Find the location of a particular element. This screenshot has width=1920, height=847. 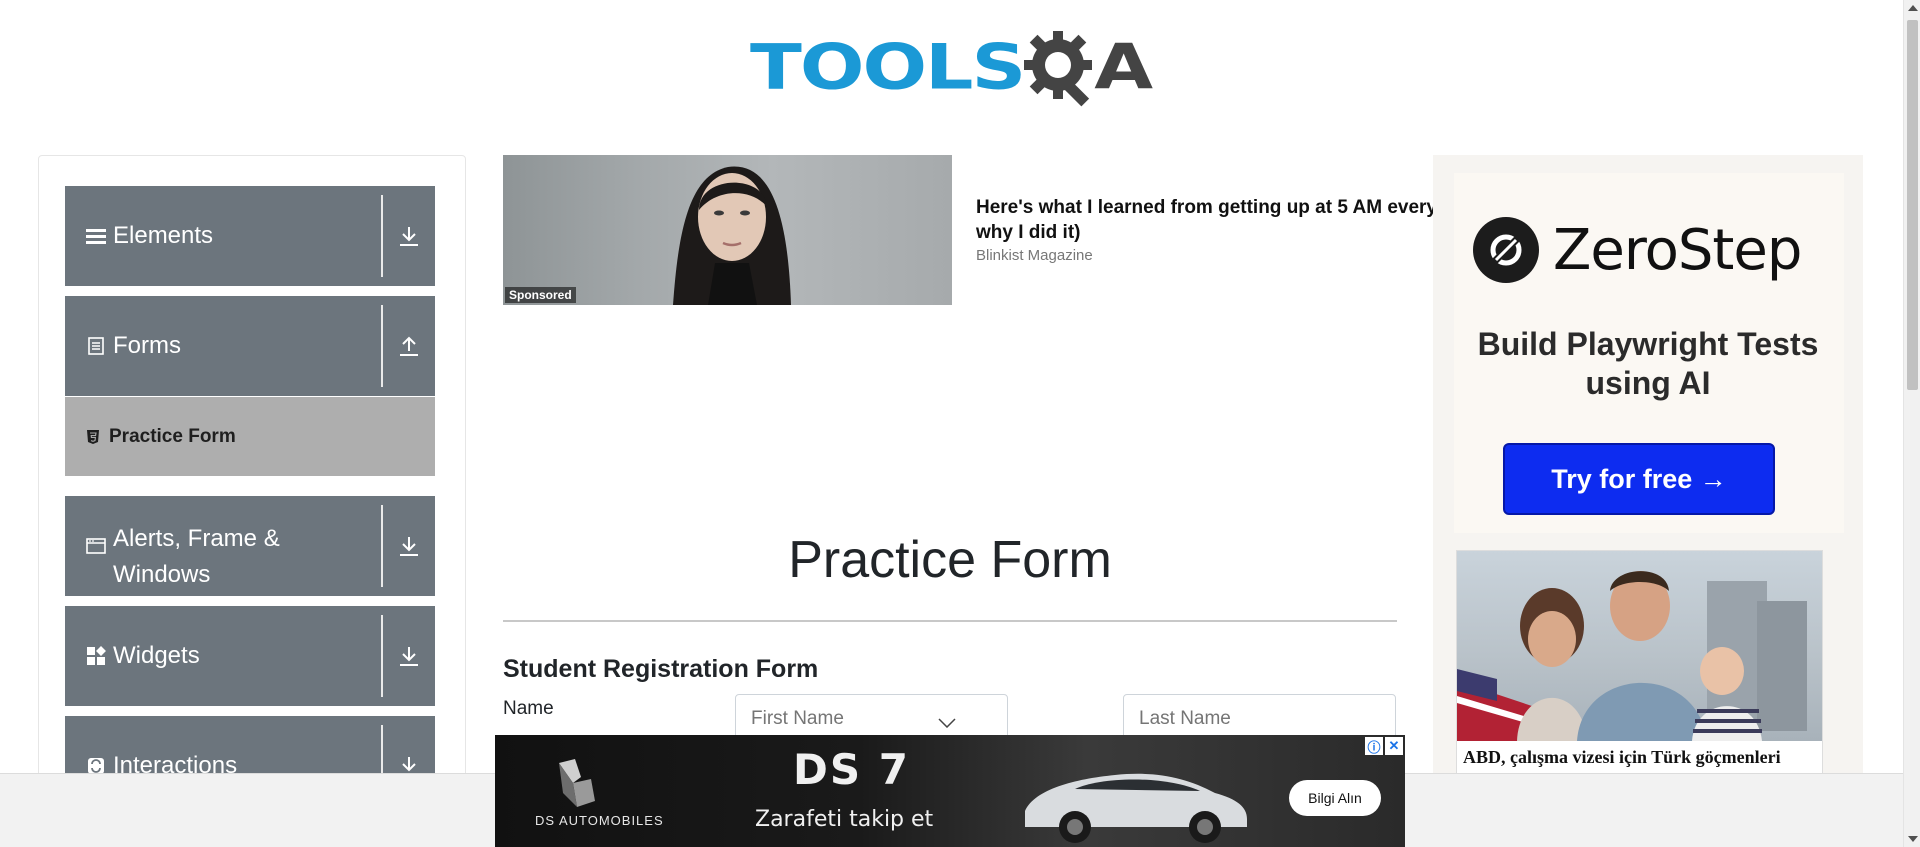

form-subtitle: Student Registration Form is located at coordinates (661, 669).